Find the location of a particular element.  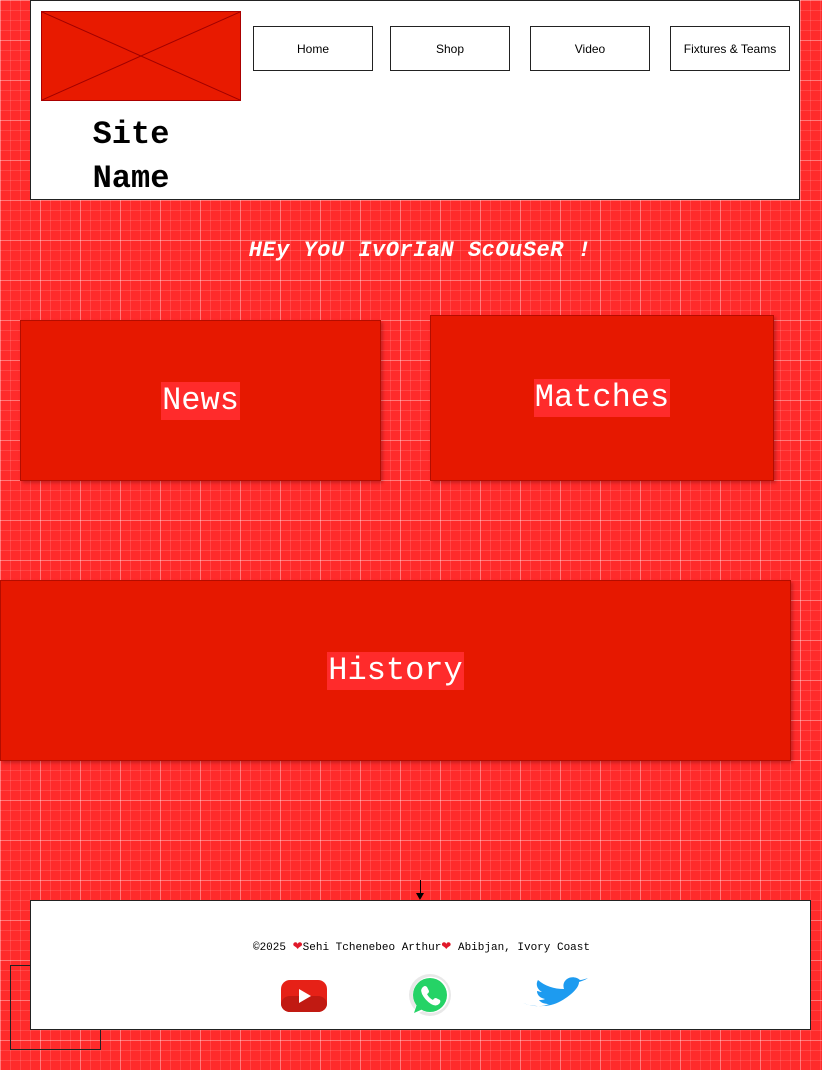

logo-placeholder is located at coordinates (141, 56).